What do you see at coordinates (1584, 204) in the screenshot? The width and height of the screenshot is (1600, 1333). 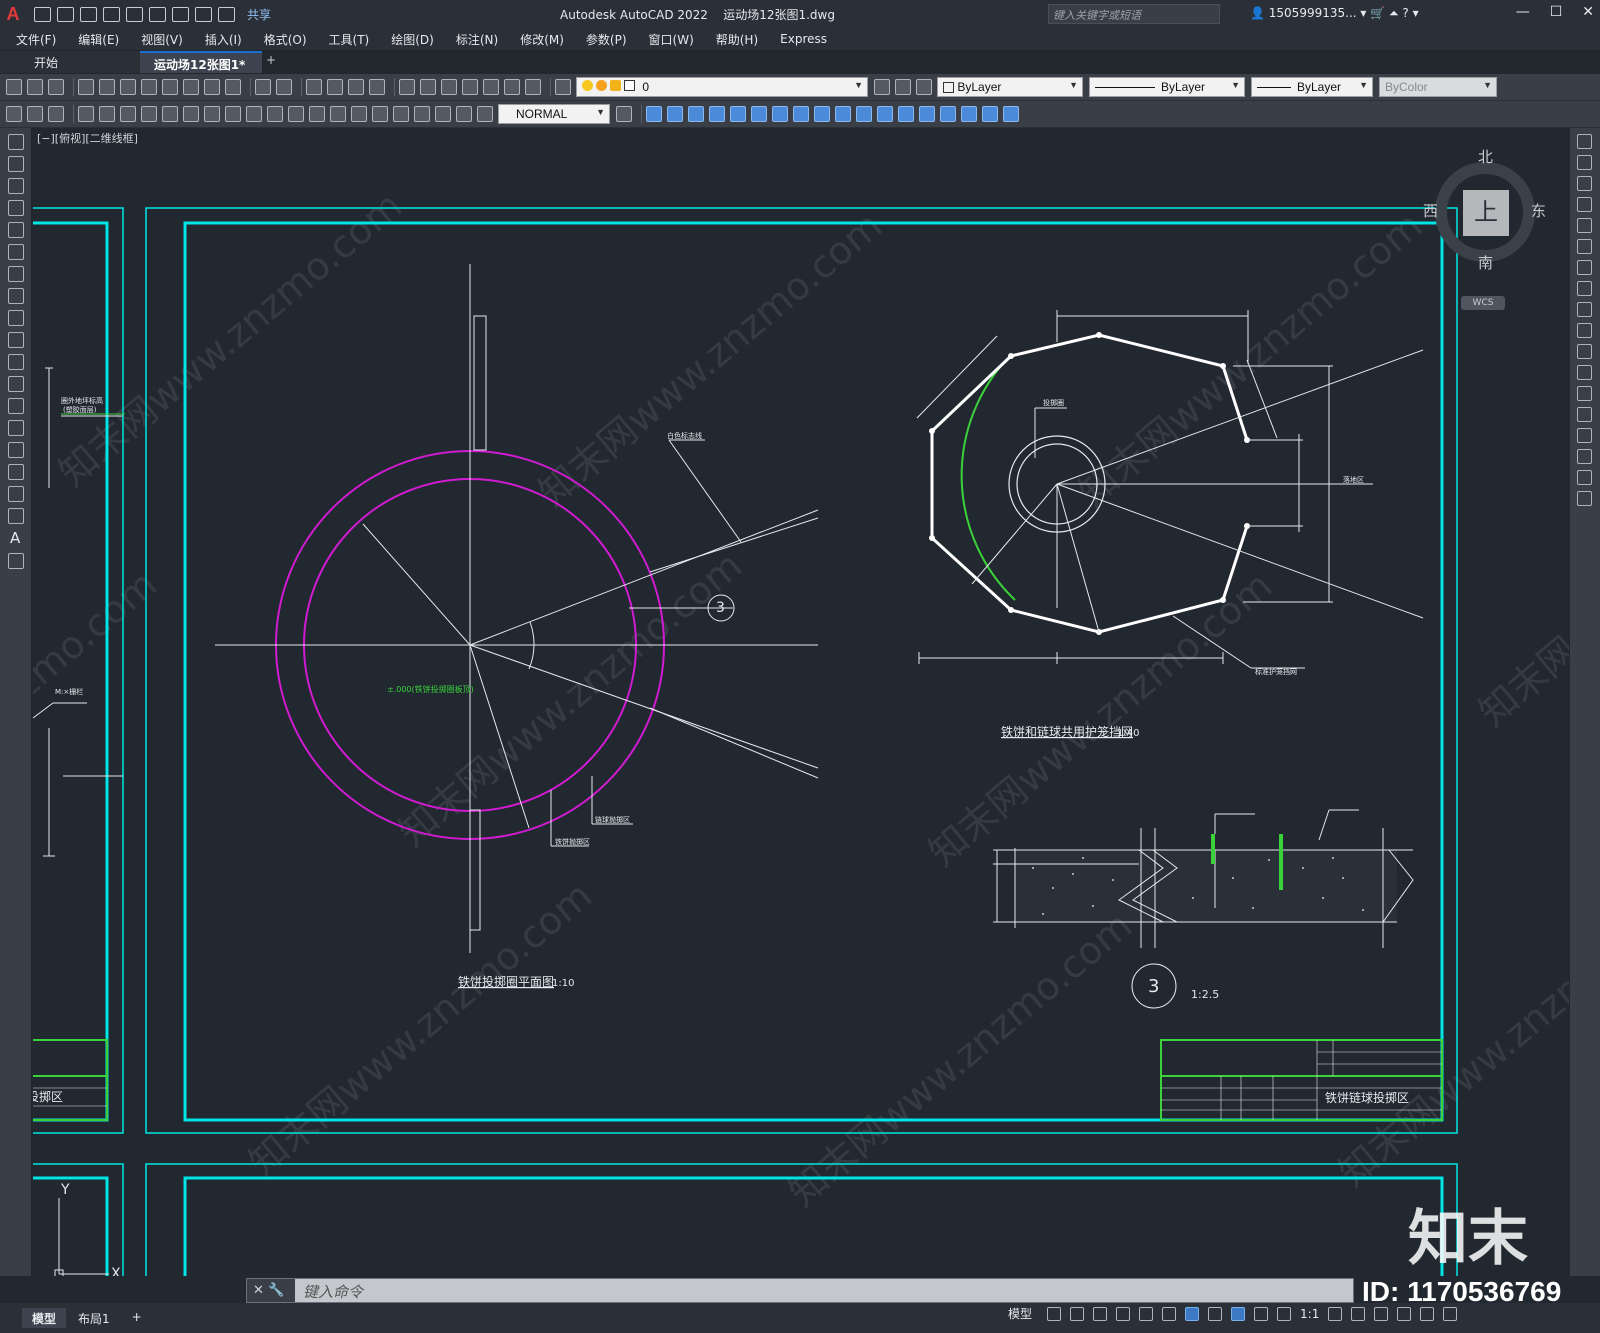 I see `offset-icon` at bounding box center [1584, 204].